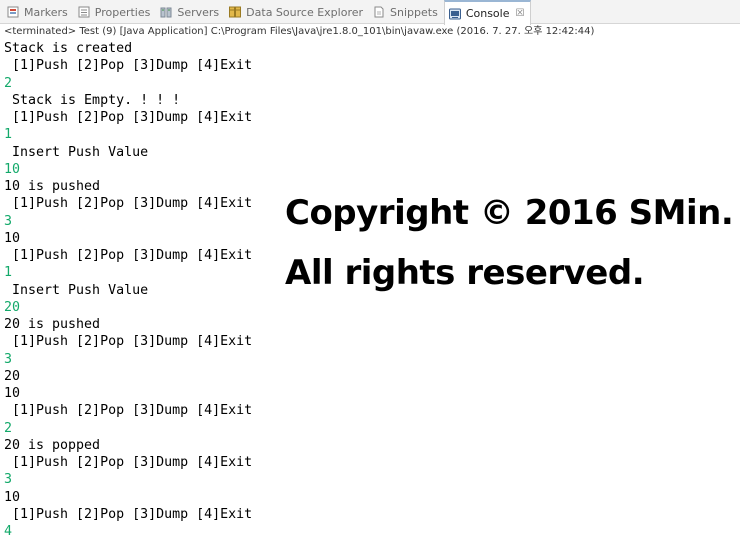  I want to click on properties-icon, so click(84, 12).